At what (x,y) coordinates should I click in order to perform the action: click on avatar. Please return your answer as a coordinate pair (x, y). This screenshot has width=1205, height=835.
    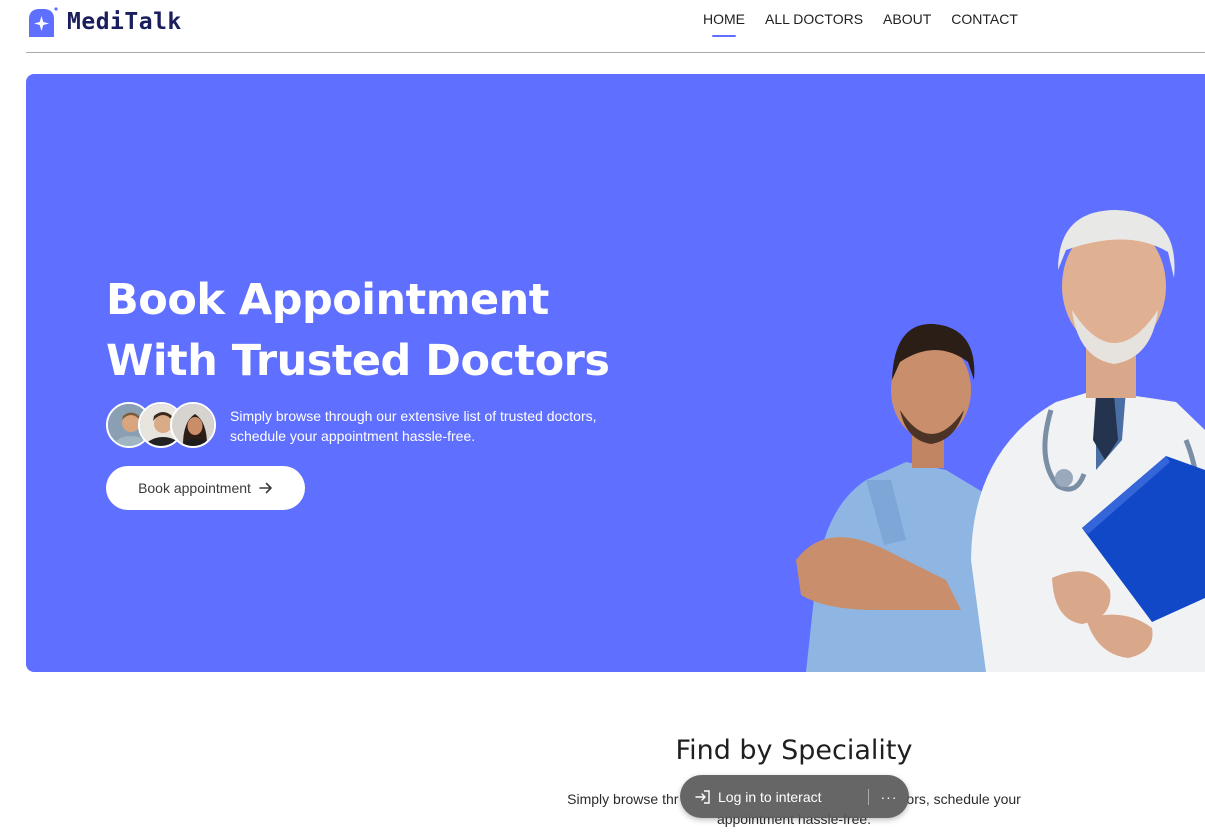
    Looking at the image, I should click on (193, 425).